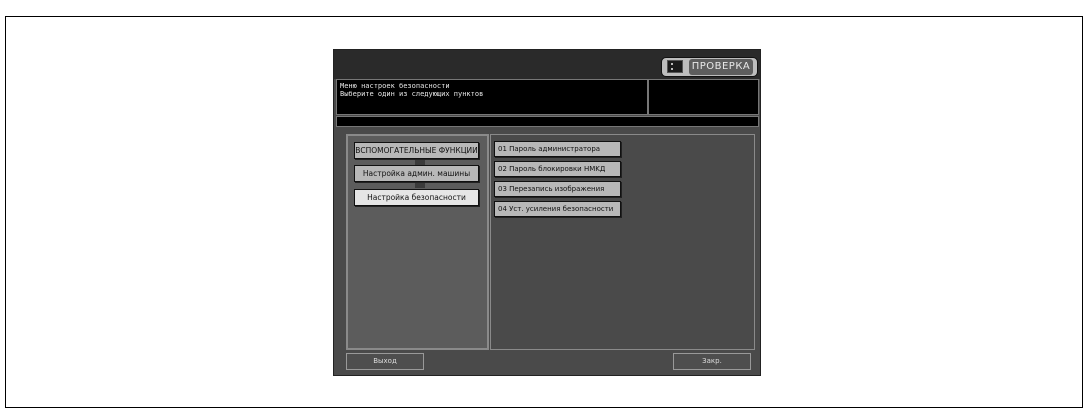 The width and height of the screenshot is (1088, 412). What do you see at coordinates (721, 67) in the screenshot?
I see `check-button-label: ПРОВЕРКА` at bounding box center [721, 67].